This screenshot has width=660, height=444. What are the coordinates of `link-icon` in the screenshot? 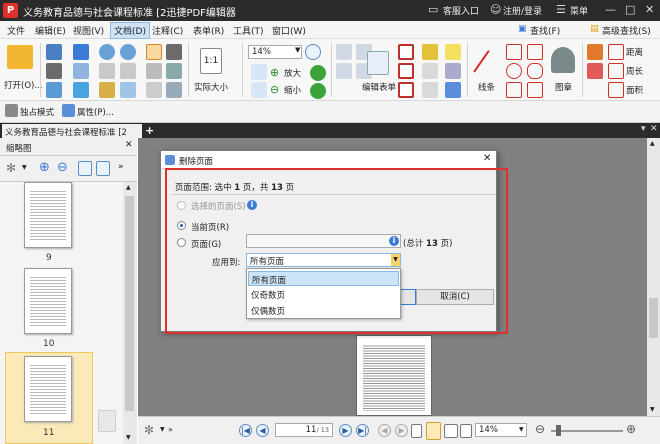 It's located at (174, 90).